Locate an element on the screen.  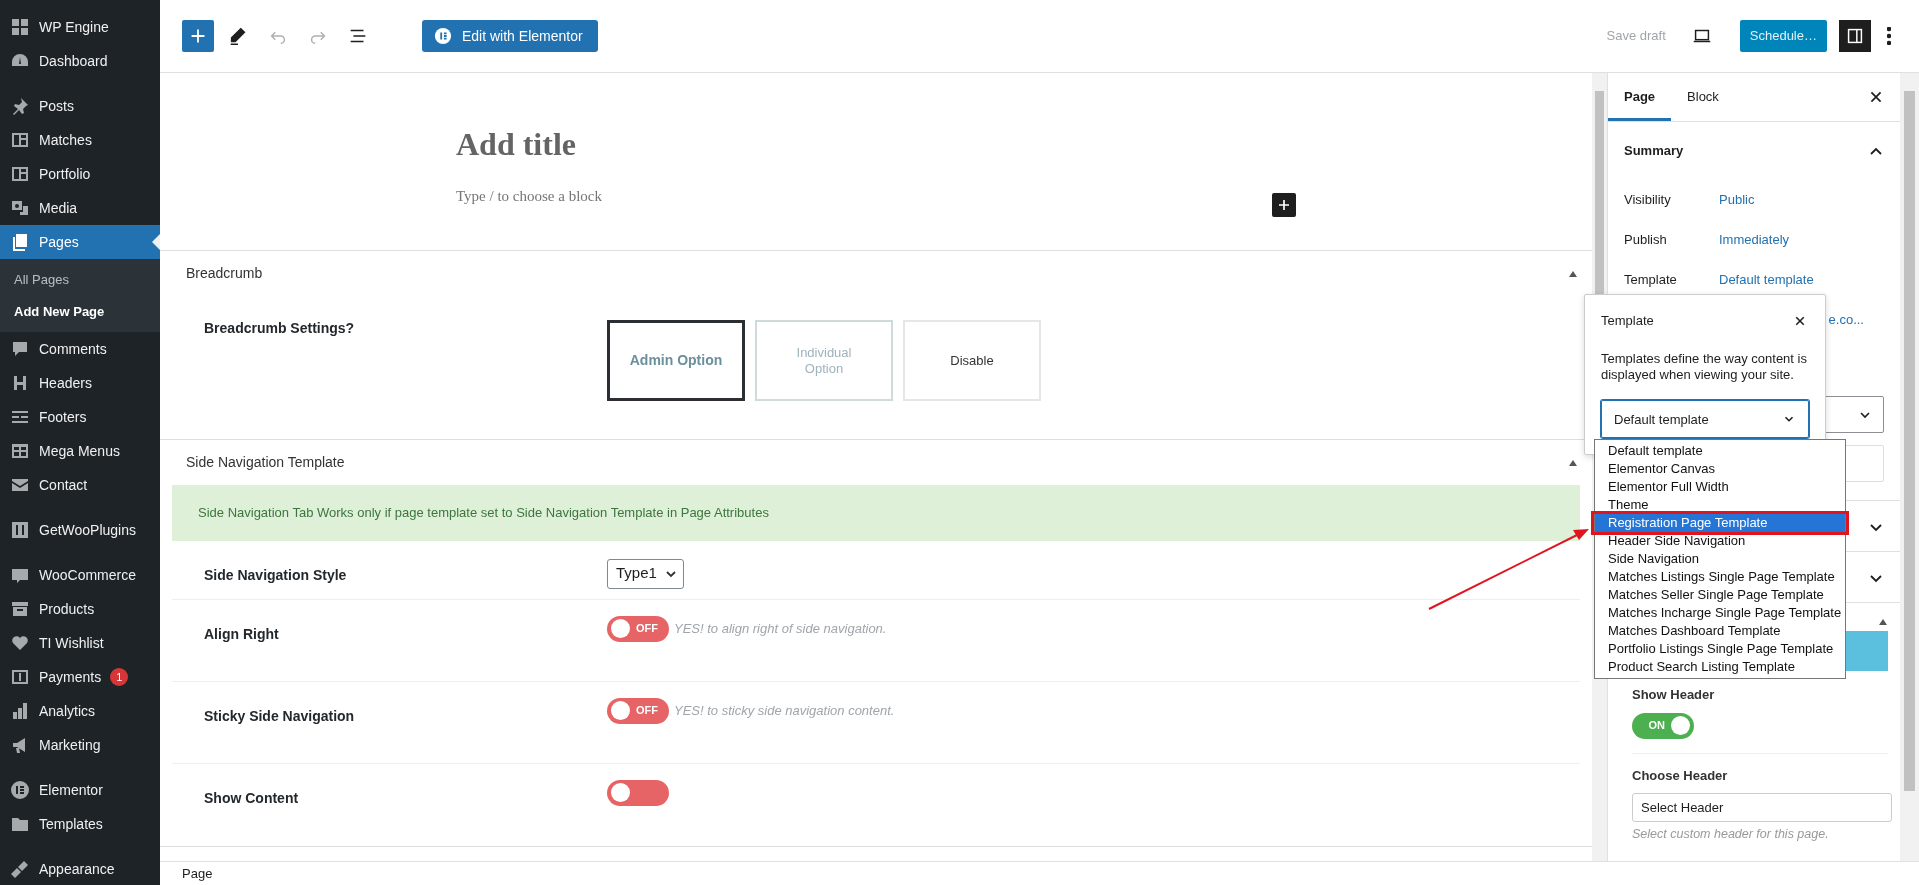
scrollbar is located at coordinates (1909, 467).